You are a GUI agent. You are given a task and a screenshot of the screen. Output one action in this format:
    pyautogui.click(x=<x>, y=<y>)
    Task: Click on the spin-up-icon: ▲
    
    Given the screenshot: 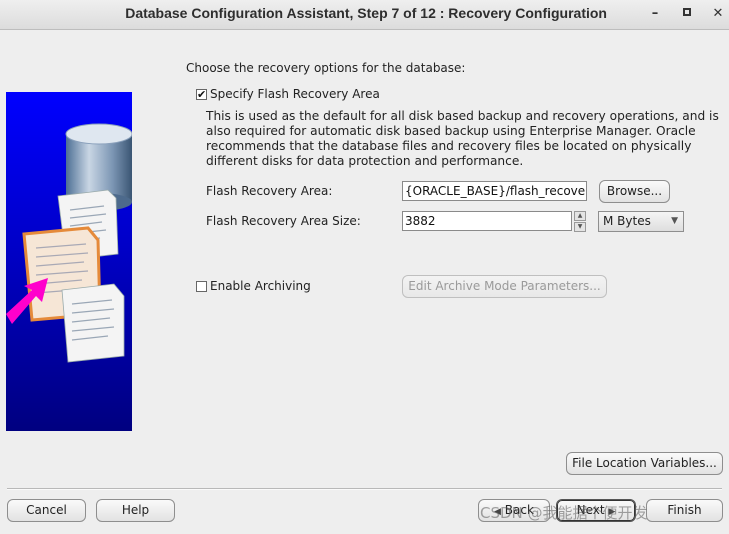 What is the action you would take?
    pyautogui.click(x=580, y=216)
    